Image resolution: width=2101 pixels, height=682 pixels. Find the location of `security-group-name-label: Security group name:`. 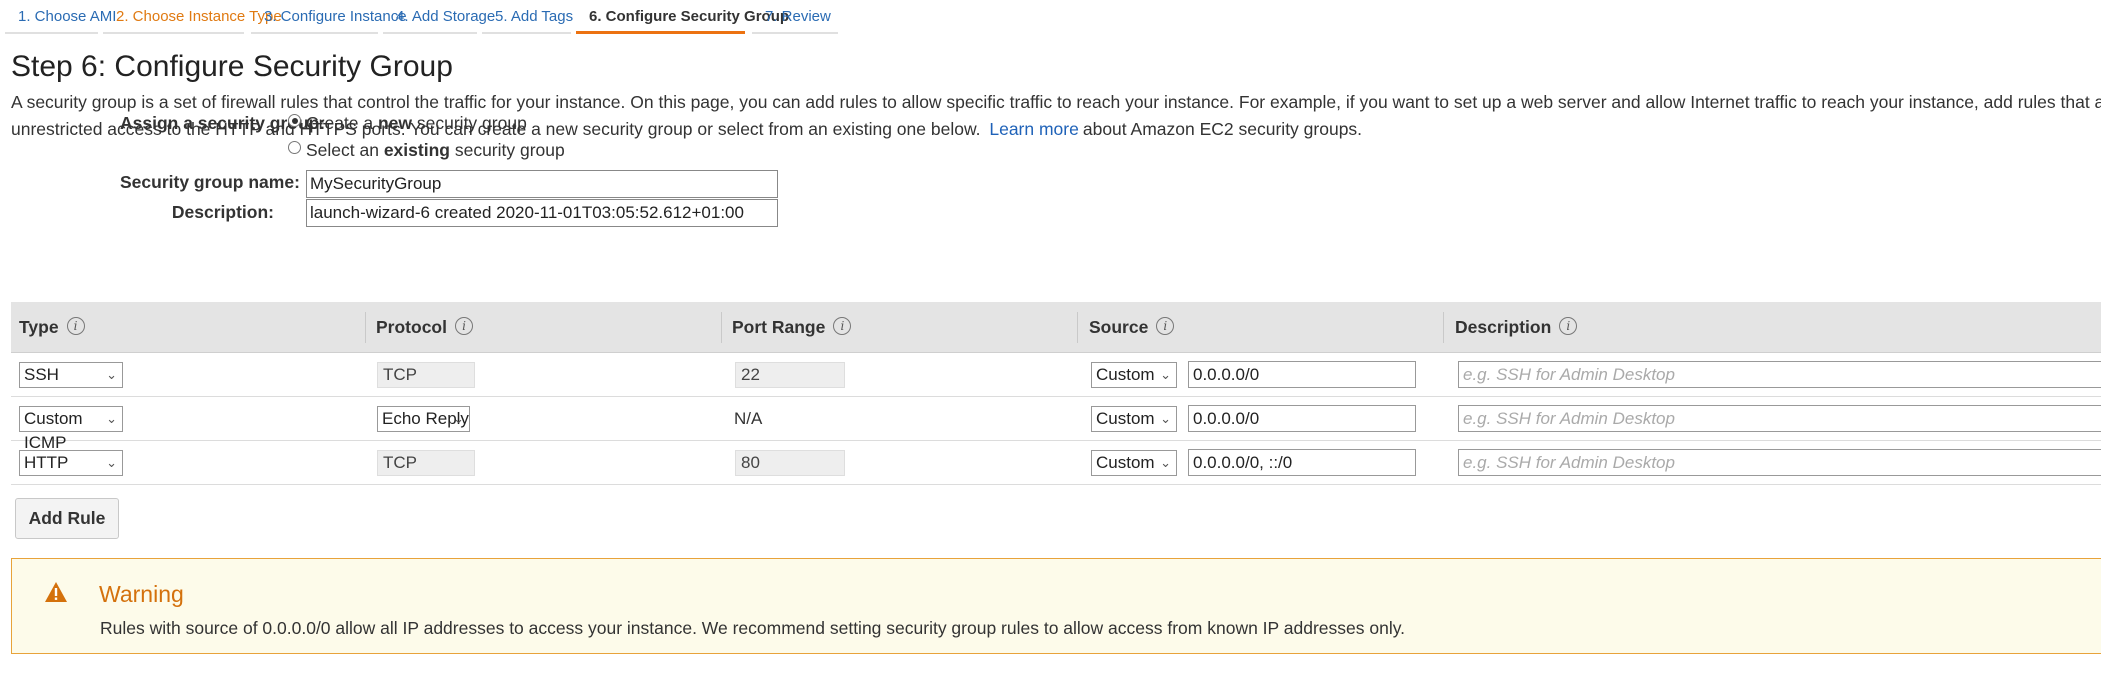

security-group-name-label: Security group name: is located at coordinates (210, 182).